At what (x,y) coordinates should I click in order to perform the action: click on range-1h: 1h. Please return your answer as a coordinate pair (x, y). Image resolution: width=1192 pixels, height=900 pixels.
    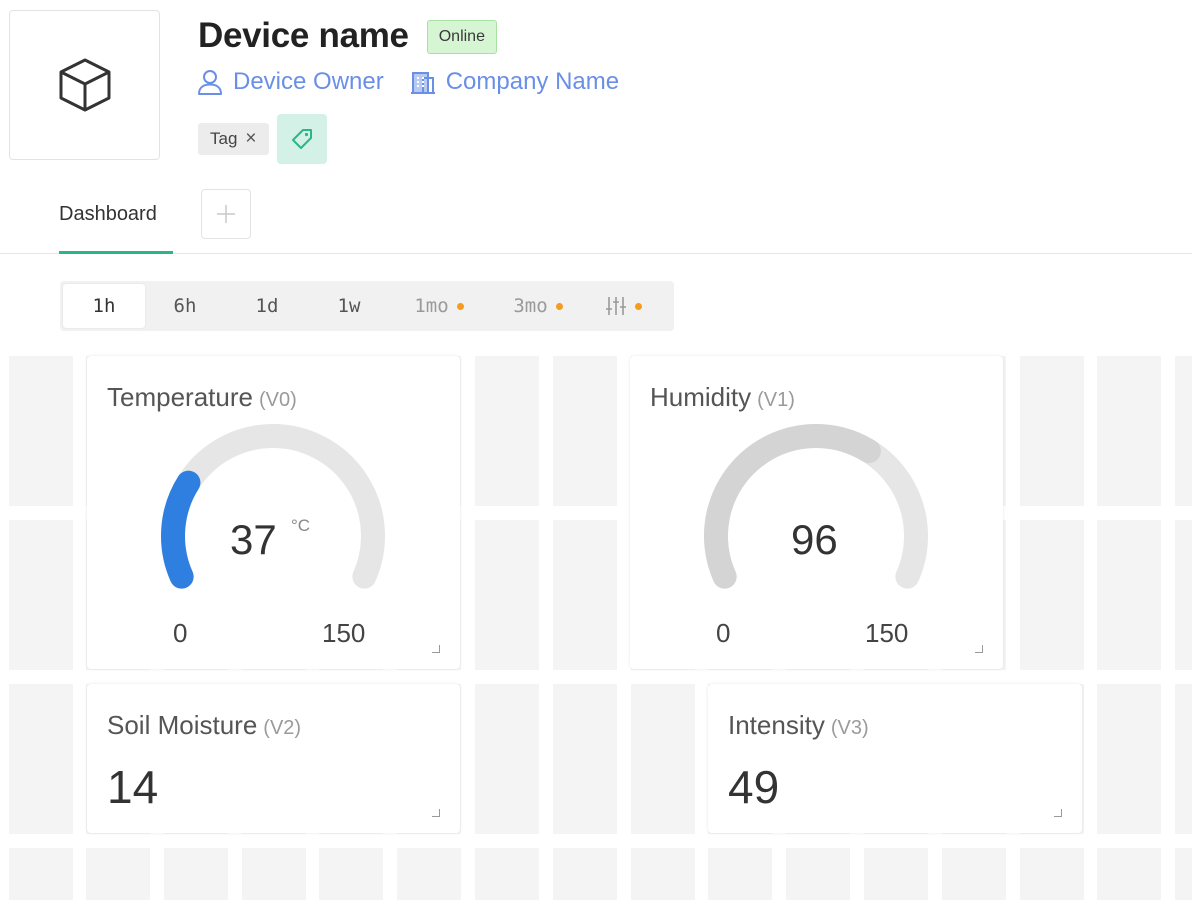
    Looking at the image, I should click on (104, 306).